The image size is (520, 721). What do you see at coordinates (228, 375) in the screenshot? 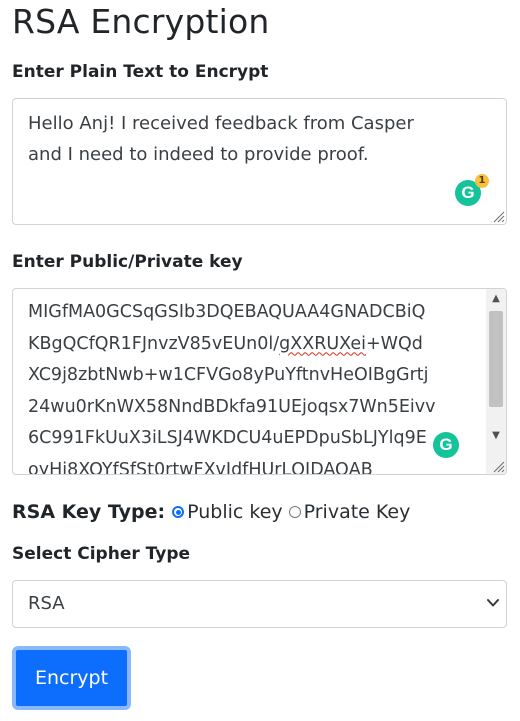
I see `key-line-3: XC9j8zbtNwb+w1CFVGo8yPuYftnvHeOIBgGrtj` at bounding box center [228, 375].